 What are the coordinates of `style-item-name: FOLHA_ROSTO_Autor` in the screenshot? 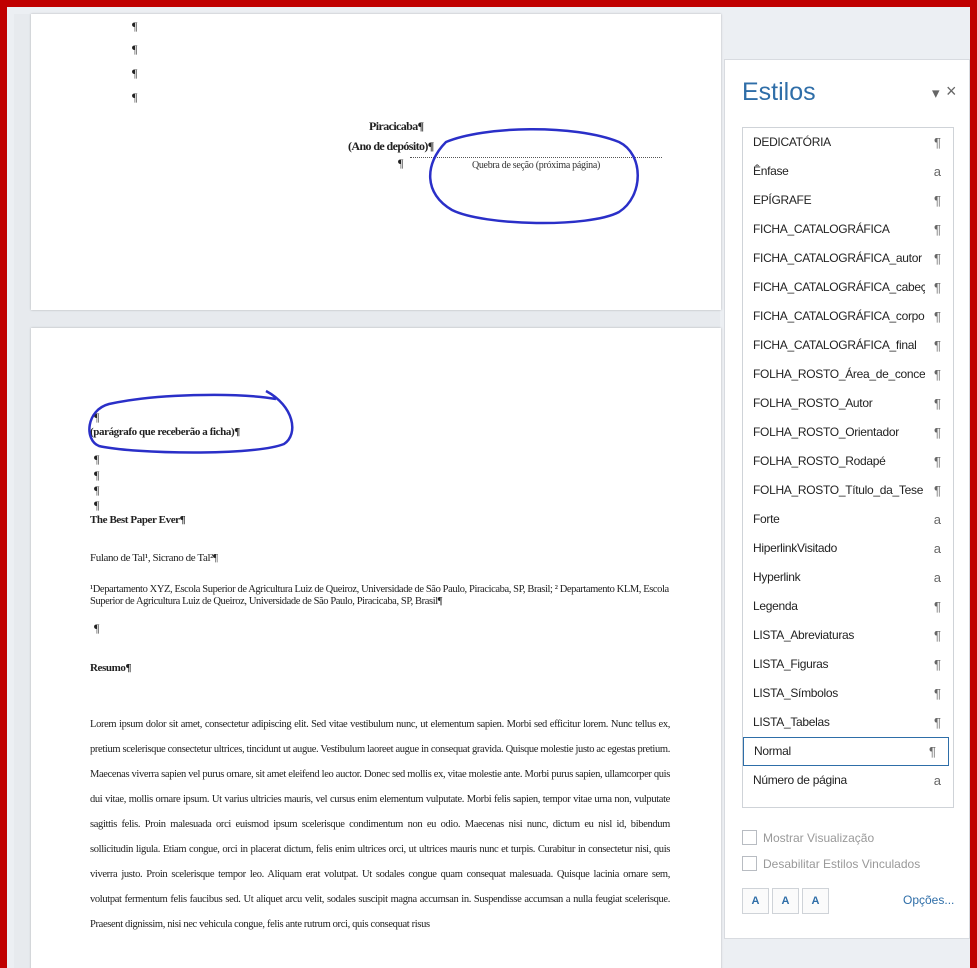 It's located at (813, 403).